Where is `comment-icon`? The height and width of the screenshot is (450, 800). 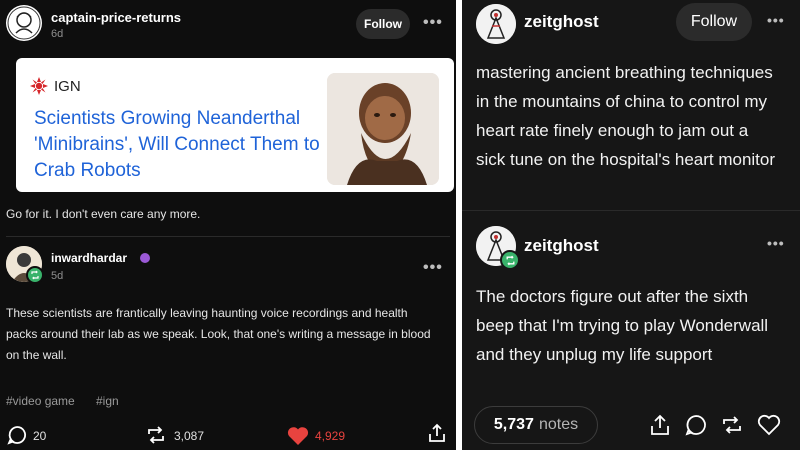 comment-icon is located at coordinates (17, 437).